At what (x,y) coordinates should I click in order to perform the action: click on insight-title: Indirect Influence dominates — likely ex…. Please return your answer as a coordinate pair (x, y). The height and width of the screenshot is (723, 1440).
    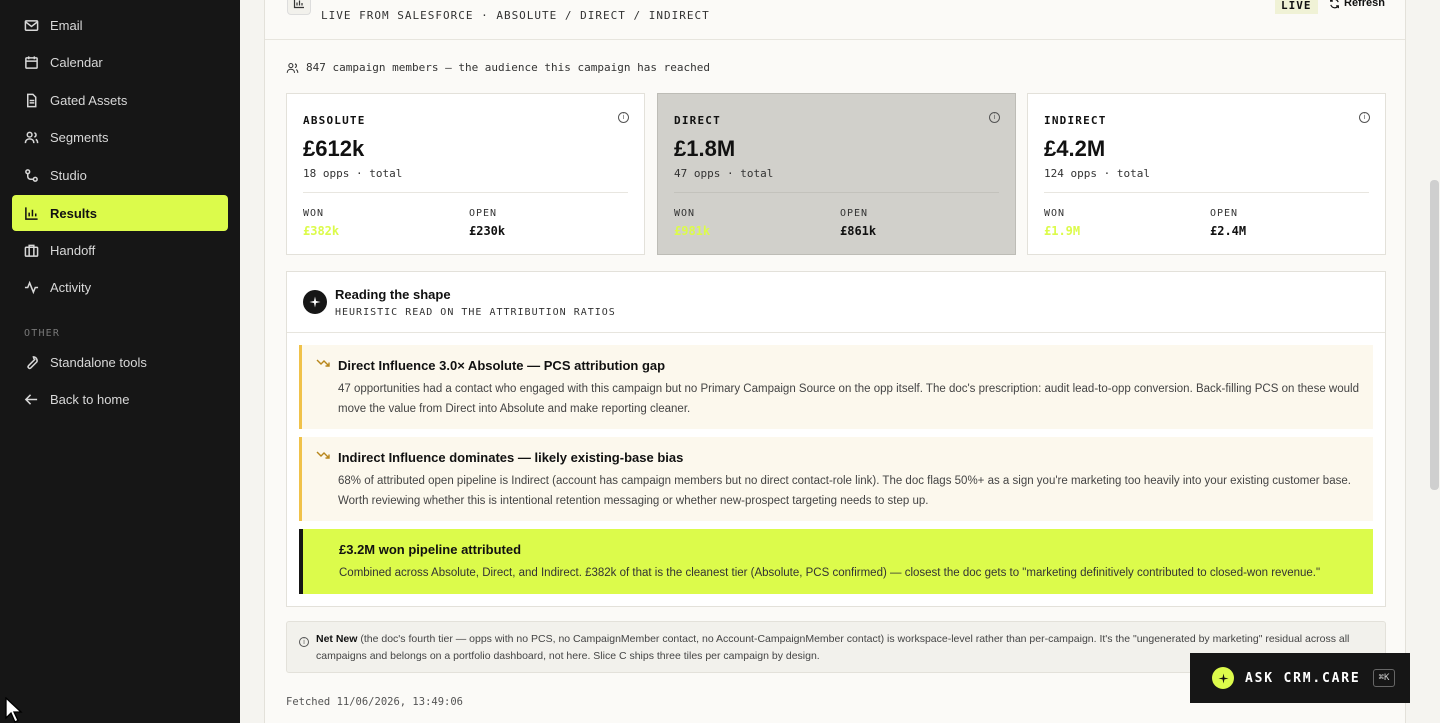
    Looking at the image, I should click on (511, 457).